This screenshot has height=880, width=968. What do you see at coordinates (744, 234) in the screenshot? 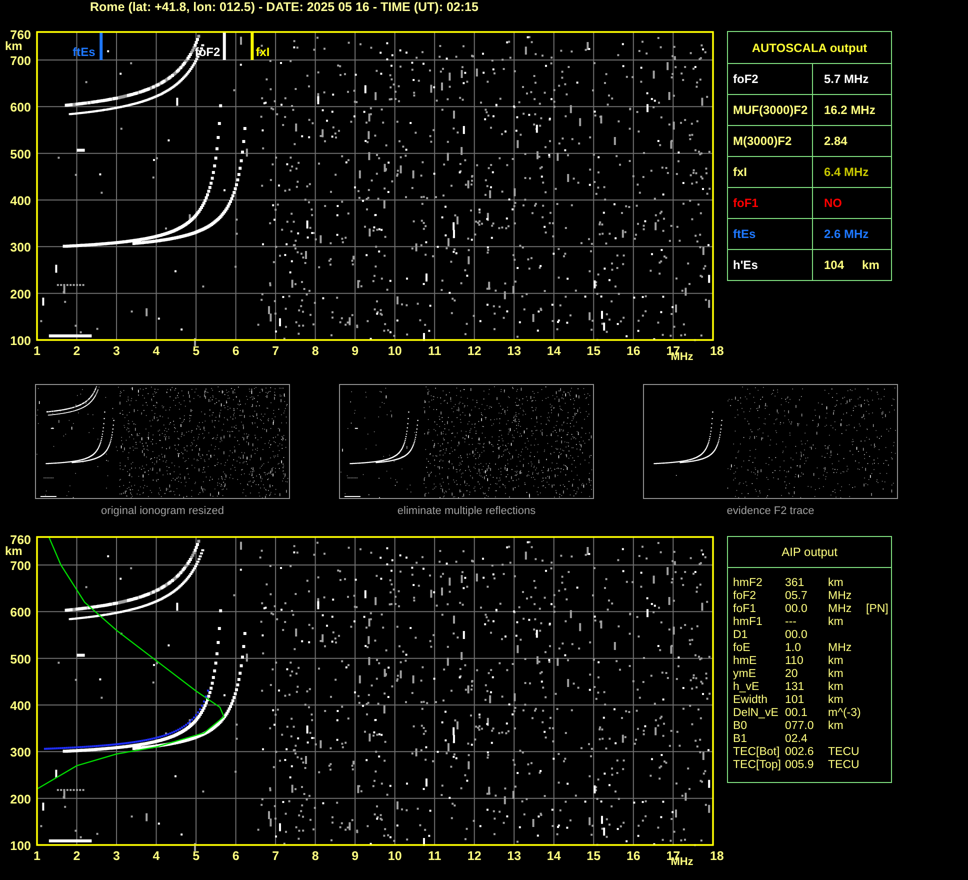
I see `parameter-name: ftEs` at bounding box center [744, 234].